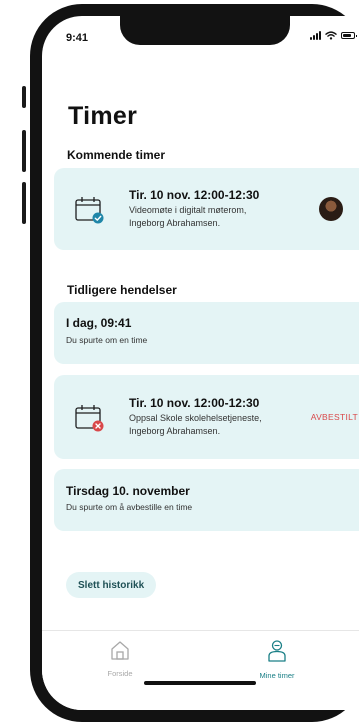  Describe the element at coordinates (205, 30) in the screenshot. I see `notch` at that location.